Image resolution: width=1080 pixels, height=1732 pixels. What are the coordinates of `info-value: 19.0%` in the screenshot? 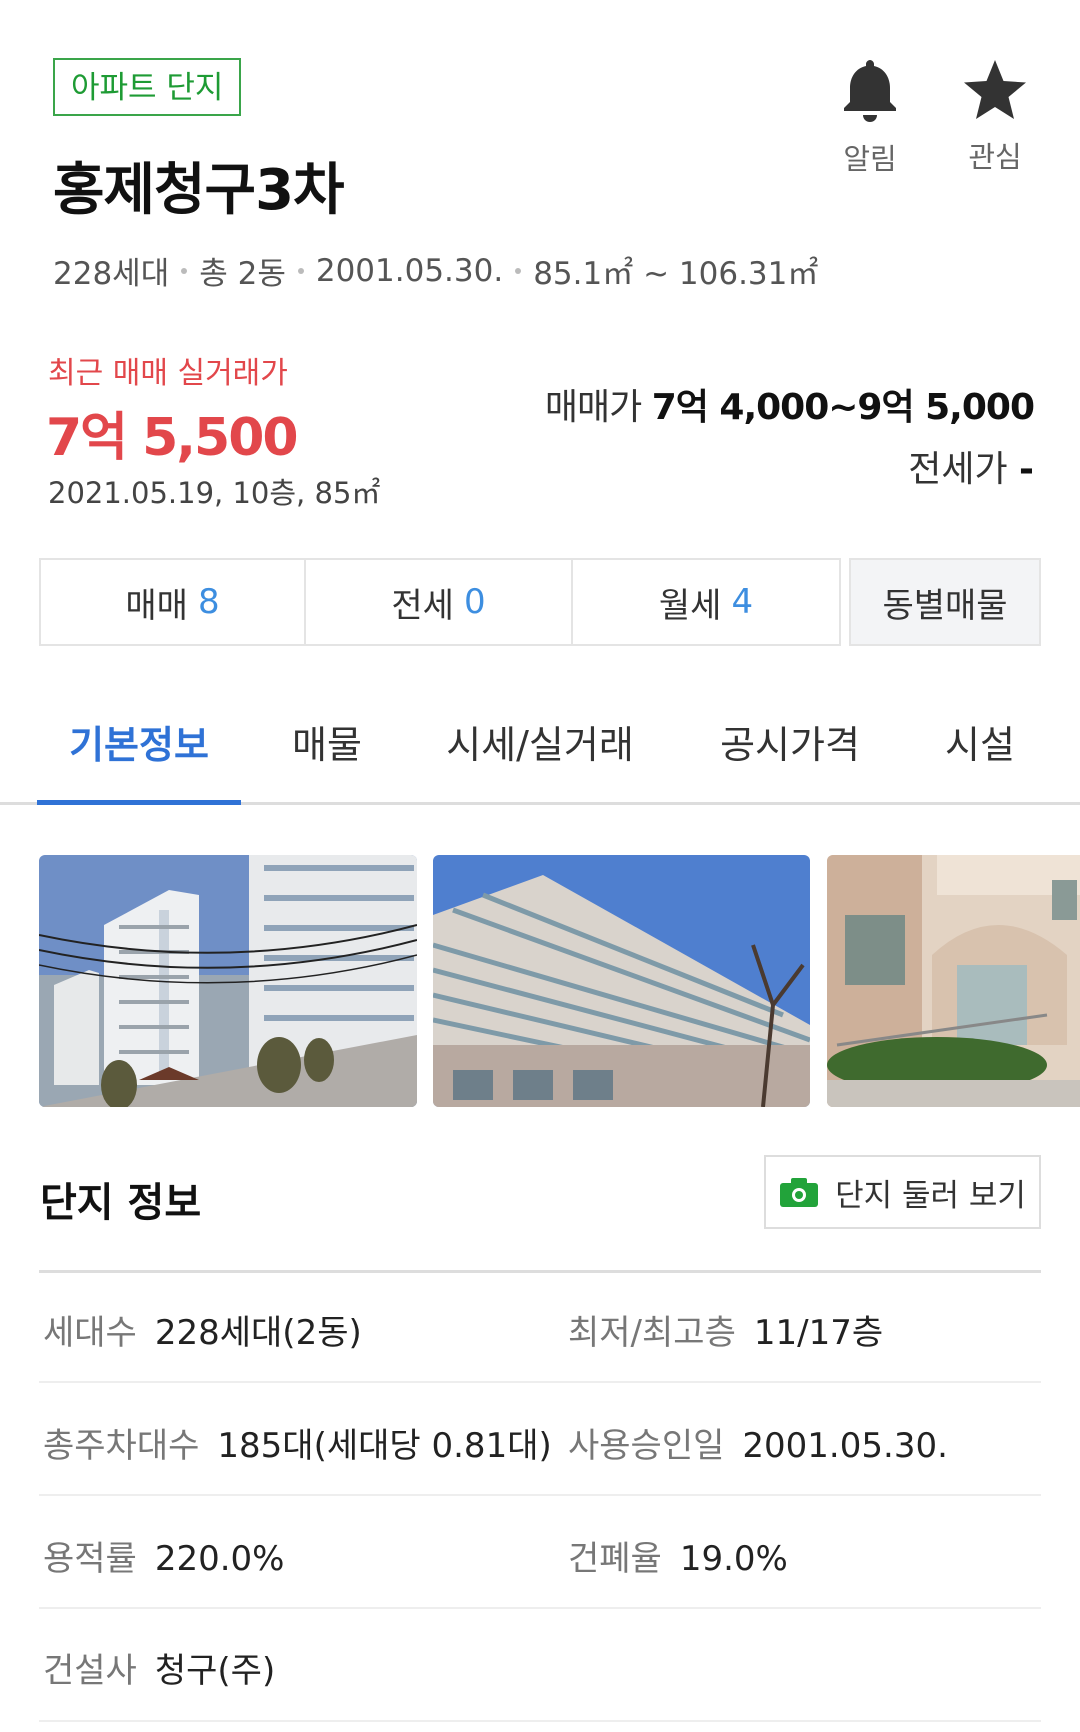 It's located at (733, 1559).